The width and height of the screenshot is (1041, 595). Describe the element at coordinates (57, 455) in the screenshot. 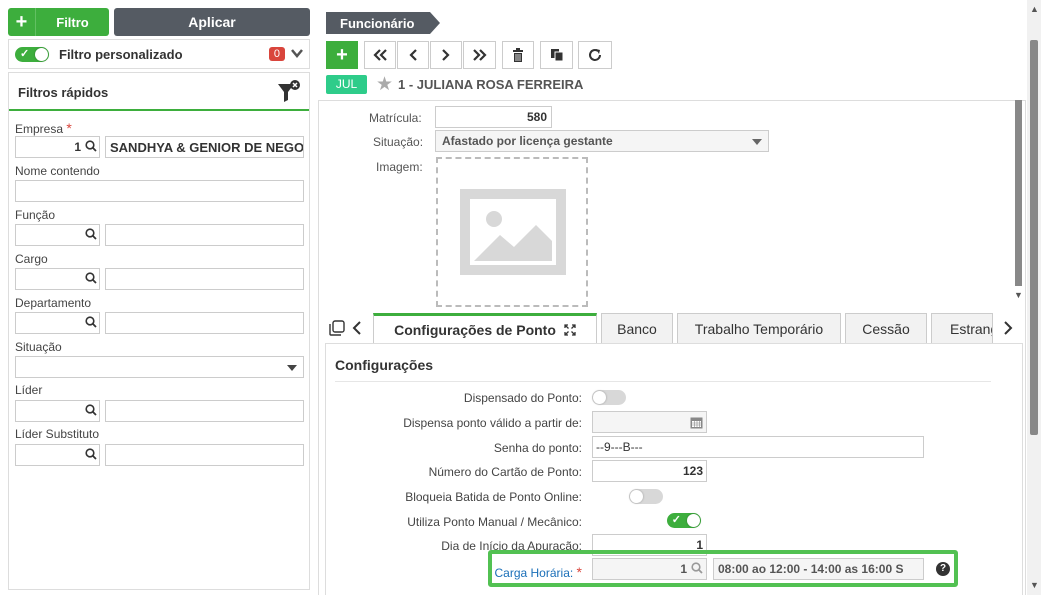

I see `lider-substituto-code-input` at that location.